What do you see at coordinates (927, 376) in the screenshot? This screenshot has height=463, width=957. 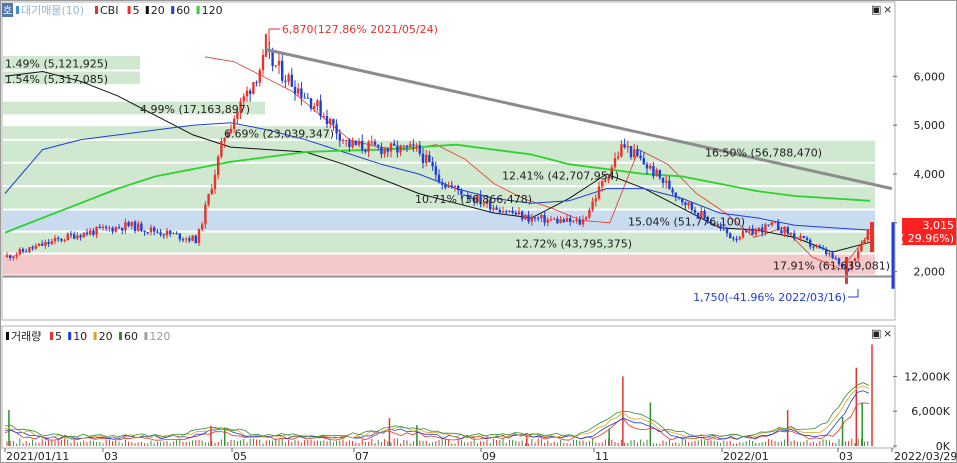 I see `volume-y-tick-label: 12,000K` at bounding box center [927, 376].